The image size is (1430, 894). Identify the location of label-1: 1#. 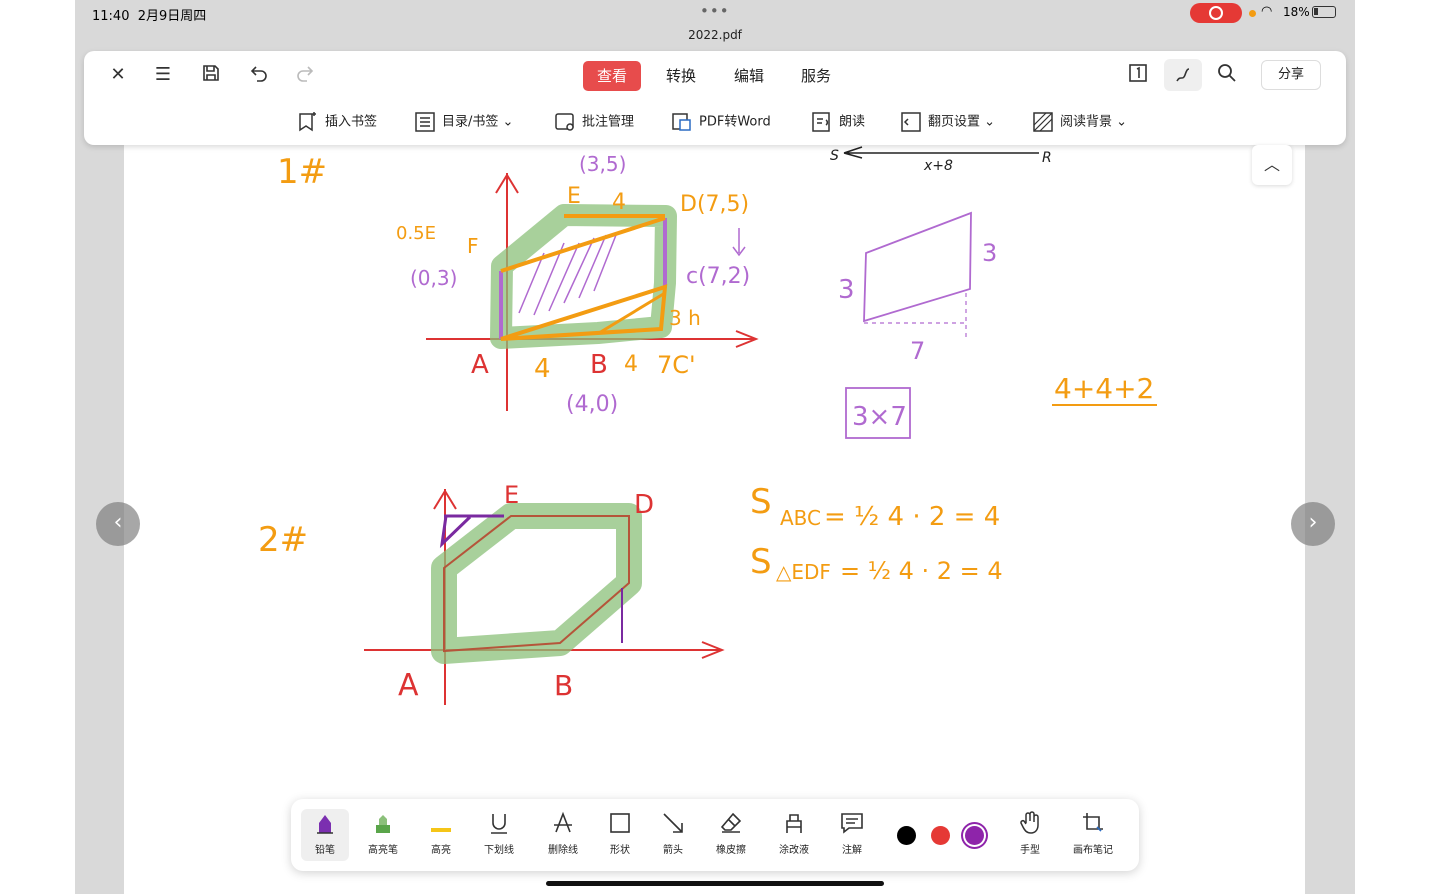
(302, 172).